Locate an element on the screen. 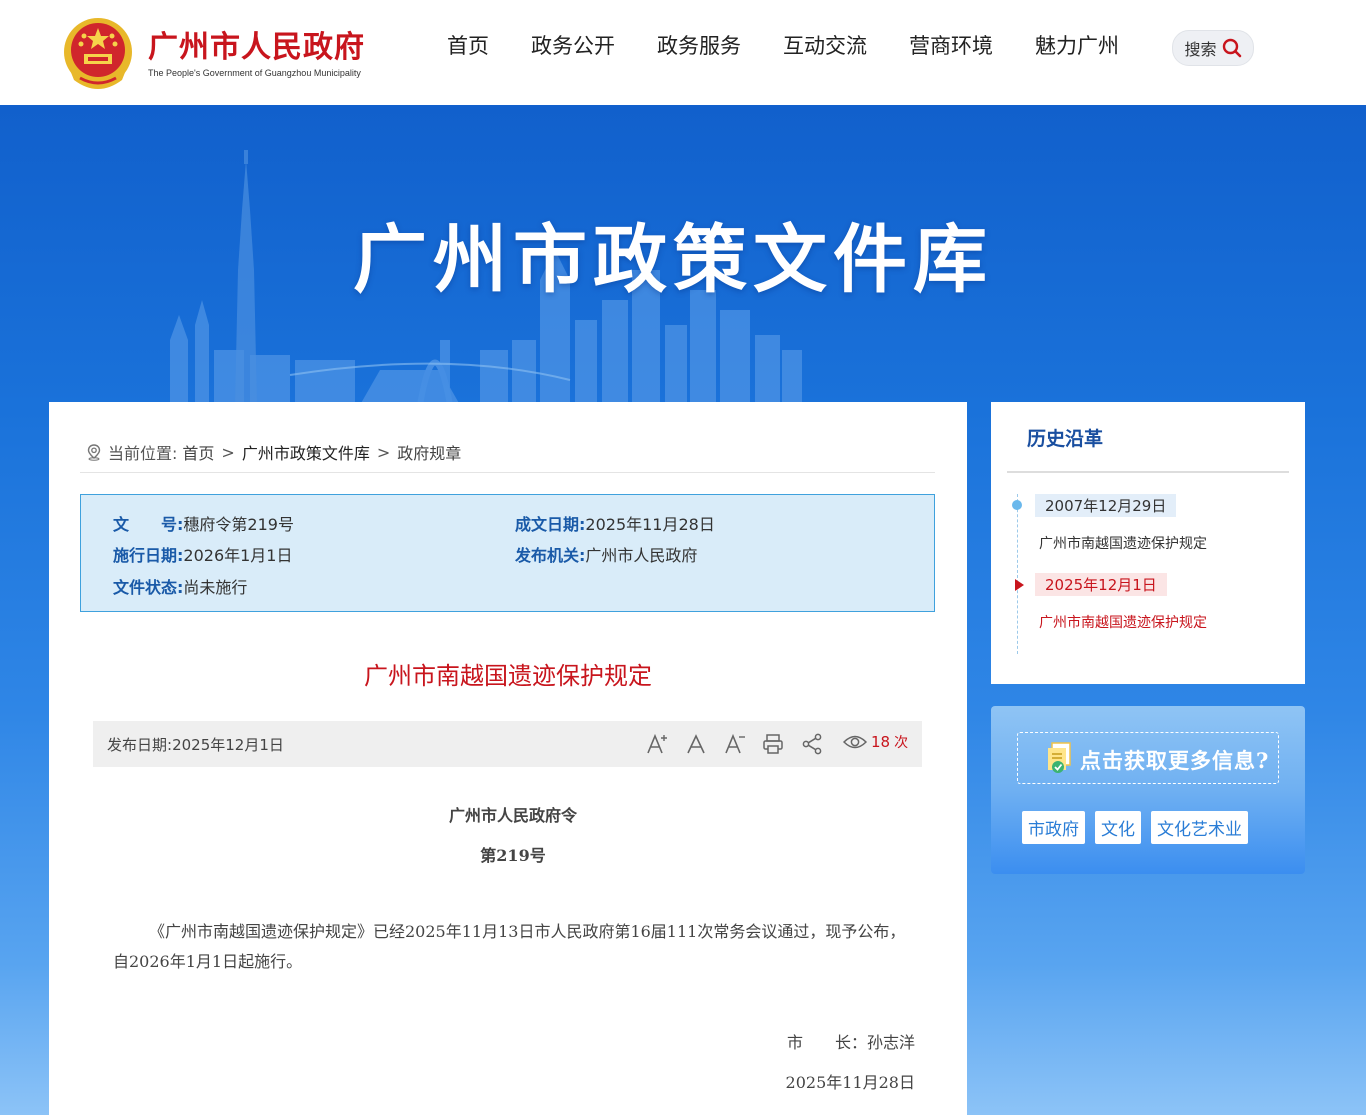 The width and height of the screenshot is (1366, 1115). publish-date-label: 发布日期: is located at coordinates (140, 745).